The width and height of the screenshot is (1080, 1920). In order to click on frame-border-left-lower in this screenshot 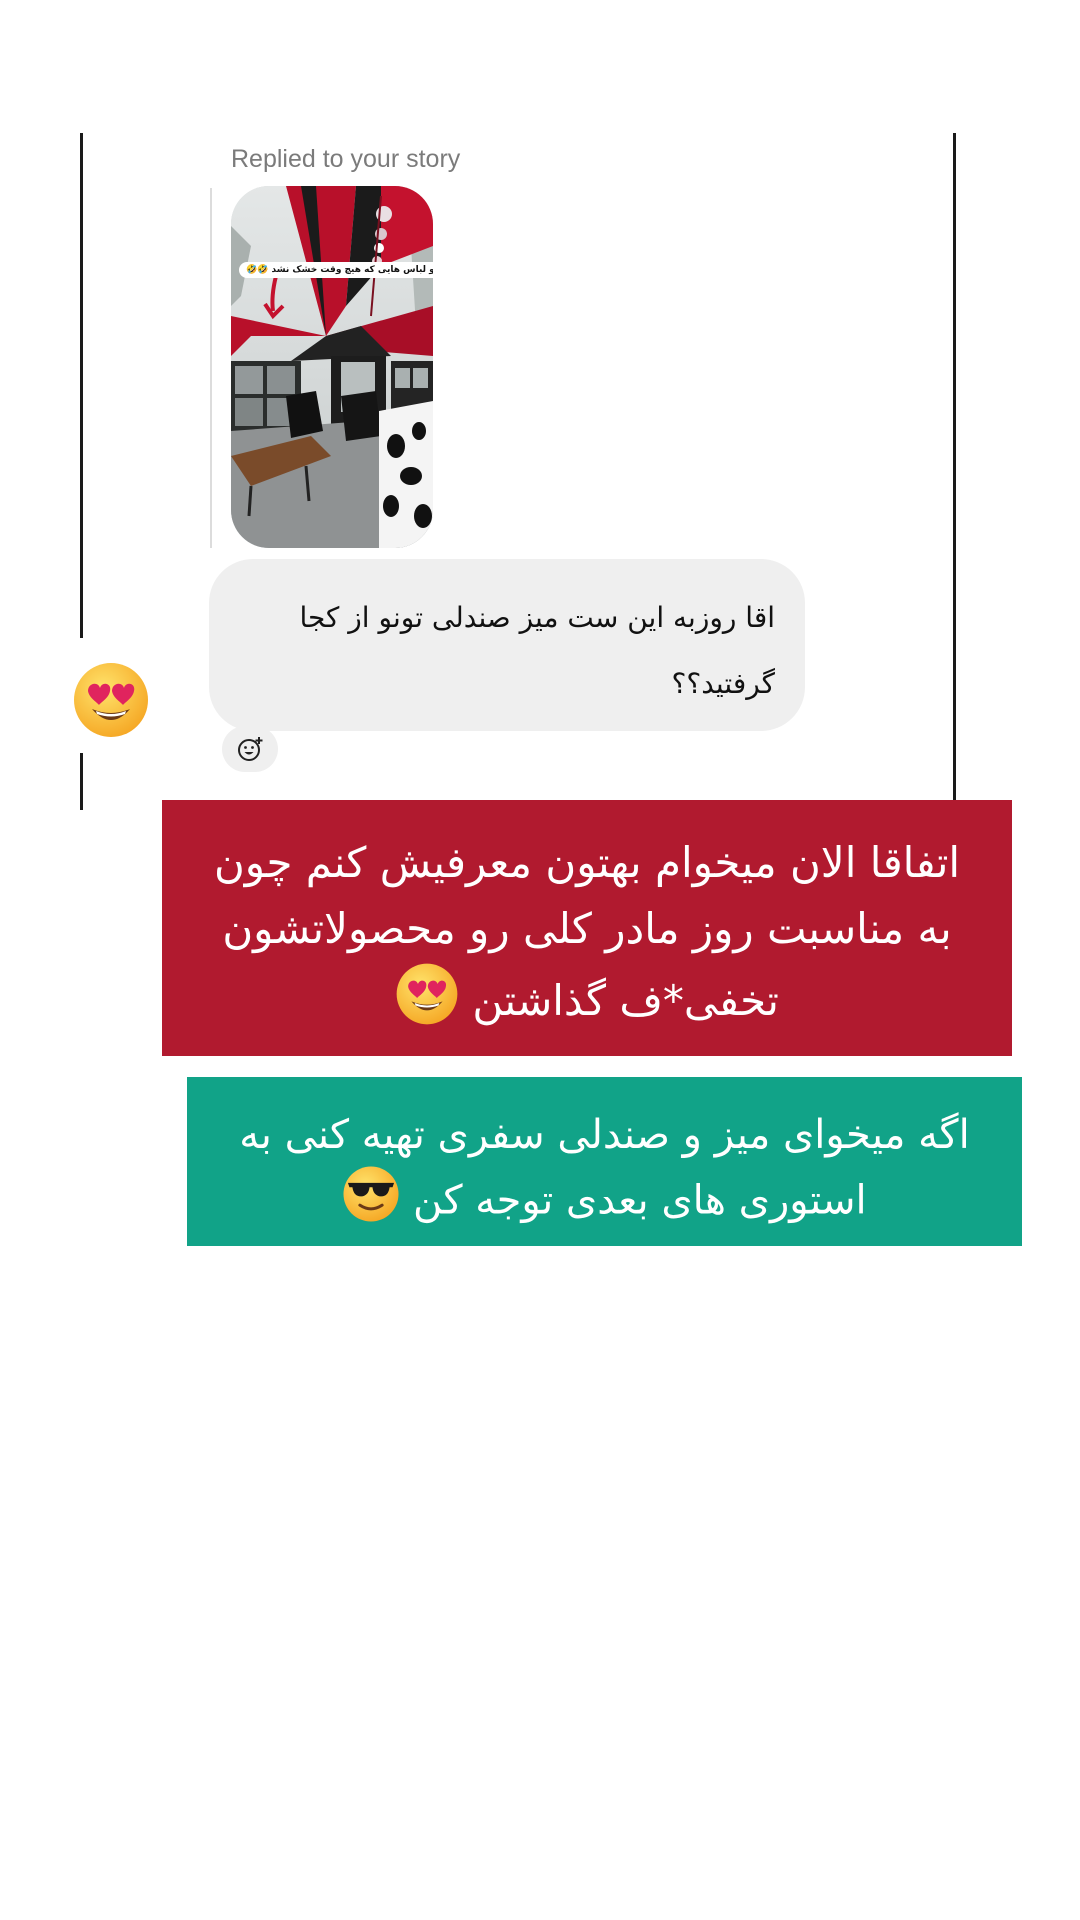, I will do `click(81, 781)`.